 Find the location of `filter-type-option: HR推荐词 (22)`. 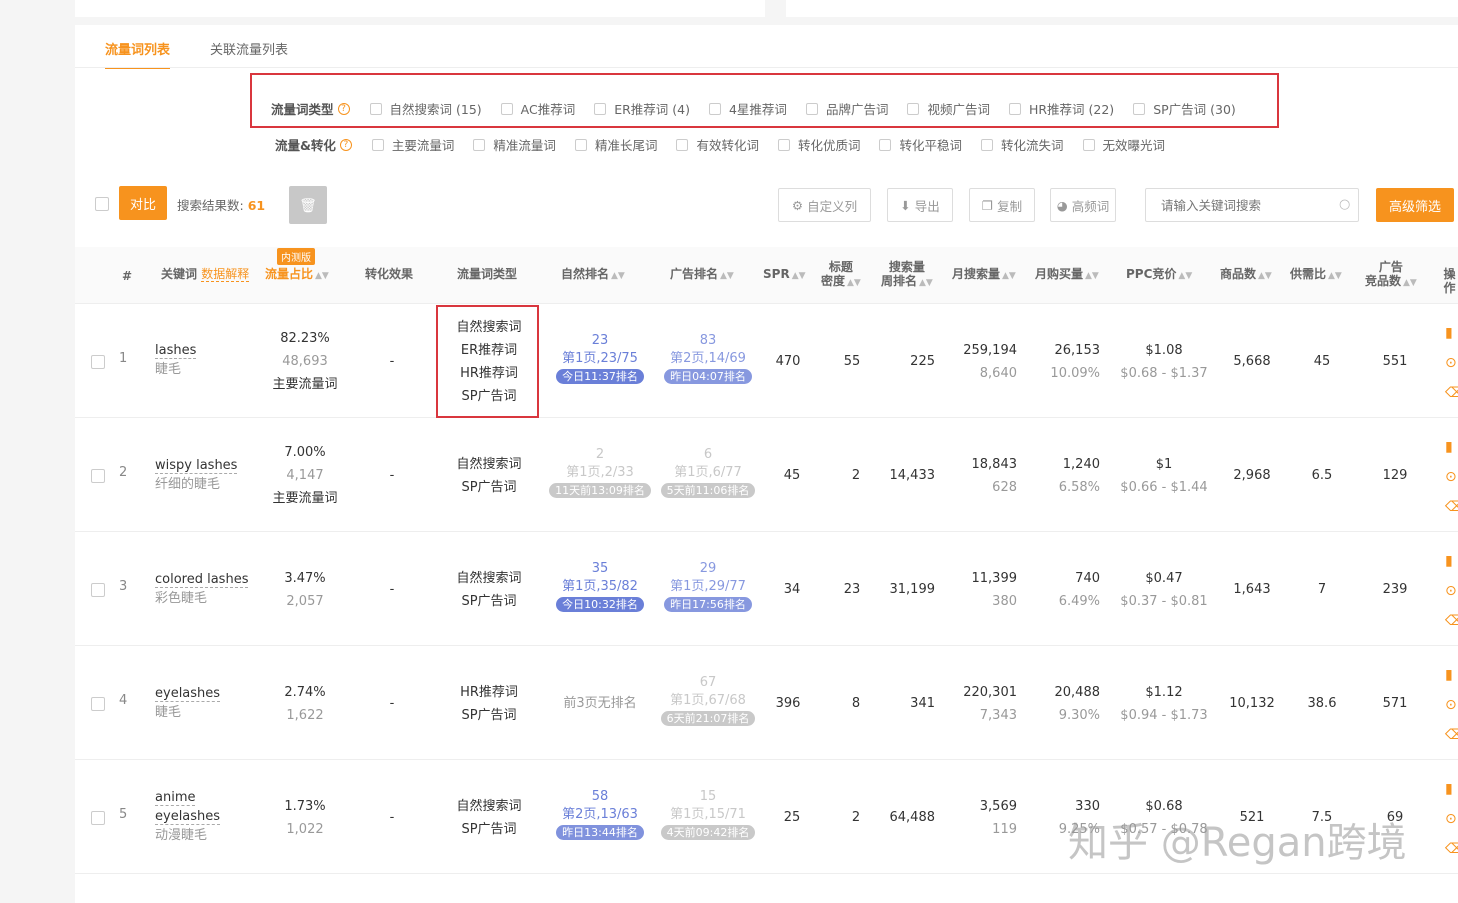

filter-type-option: HR推荐词 (22) is located at coordinates (1061, 108).